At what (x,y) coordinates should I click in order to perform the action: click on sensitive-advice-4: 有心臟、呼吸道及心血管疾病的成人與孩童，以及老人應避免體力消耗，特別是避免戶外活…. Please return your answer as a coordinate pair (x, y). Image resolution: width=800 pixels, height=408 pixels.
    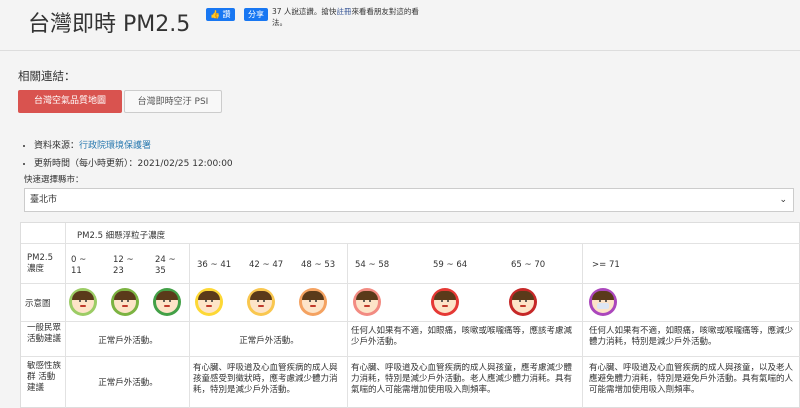
    Looking at the image, I should click on (691, 379).